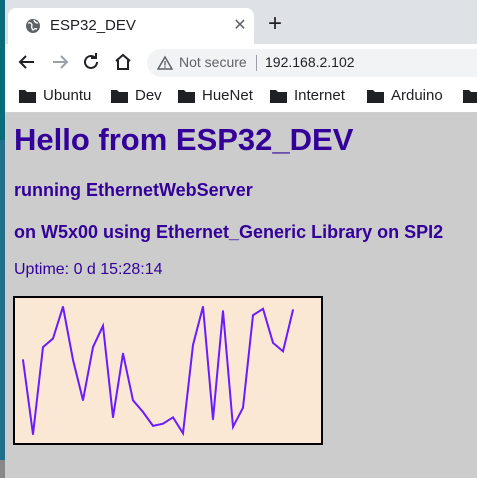  What do you see at coordinates (88, 269) in the screenshot?
I see `uptime-text: Uptime: 0 d 15:28:14` at bounding box center [88, 269].